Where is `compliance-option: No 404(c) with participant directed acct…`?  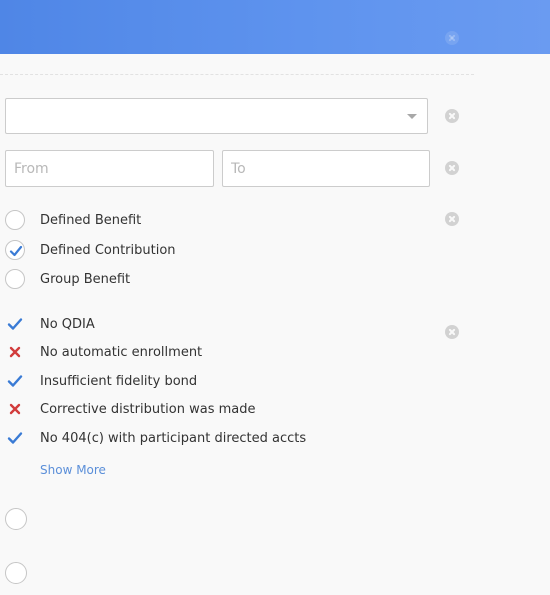
compliance-option: No 404(c) with participant directed acct… is located at coordinates (155, 438).